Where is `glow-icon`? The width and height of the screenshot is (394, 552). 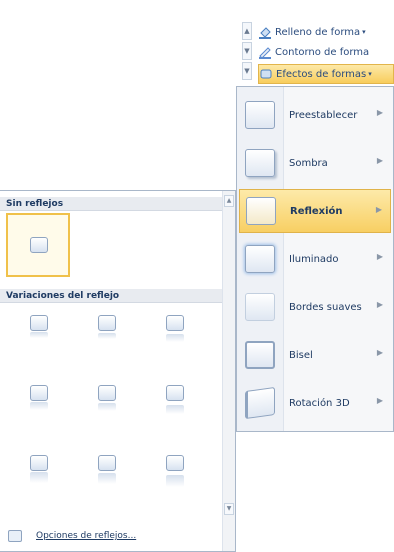 glow-icon is located at coordinates (260, 259).